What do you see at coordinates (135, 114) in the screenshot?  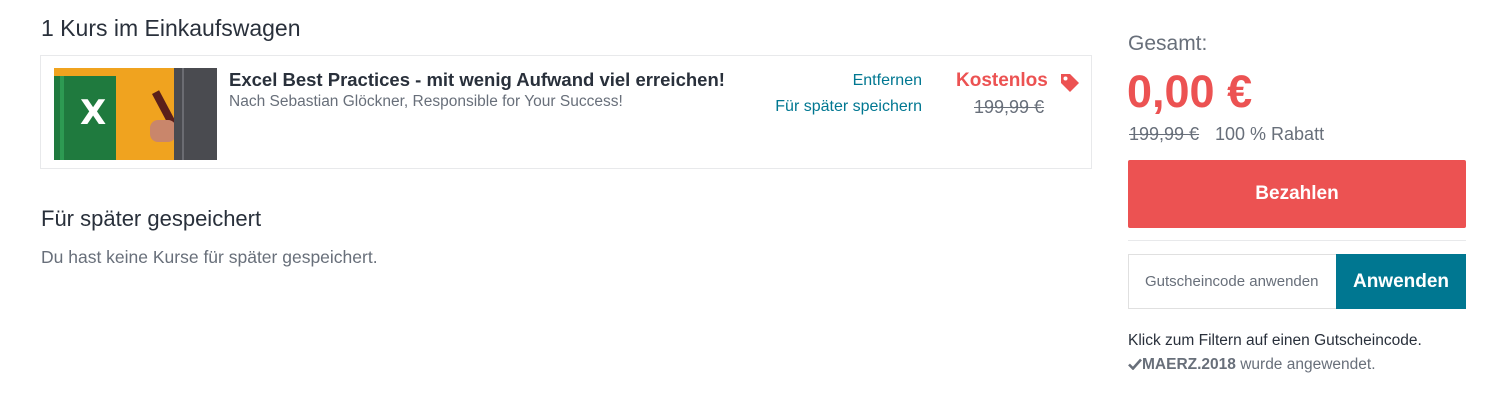 I see `course-thumbnail: X` at bounding box center [135, 114].